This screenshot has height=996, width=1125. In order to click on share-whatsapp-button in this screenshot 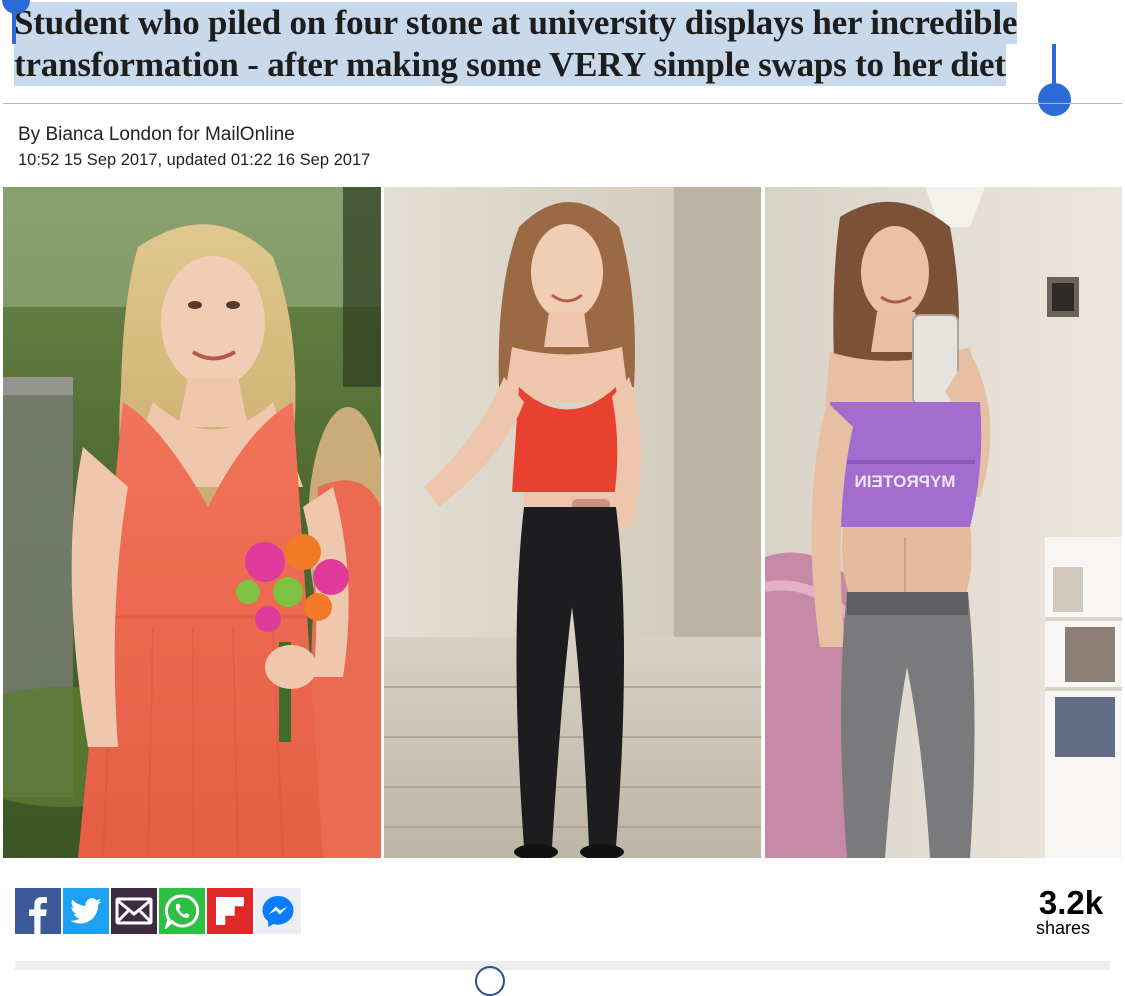, I will do `click(182, 911)`.